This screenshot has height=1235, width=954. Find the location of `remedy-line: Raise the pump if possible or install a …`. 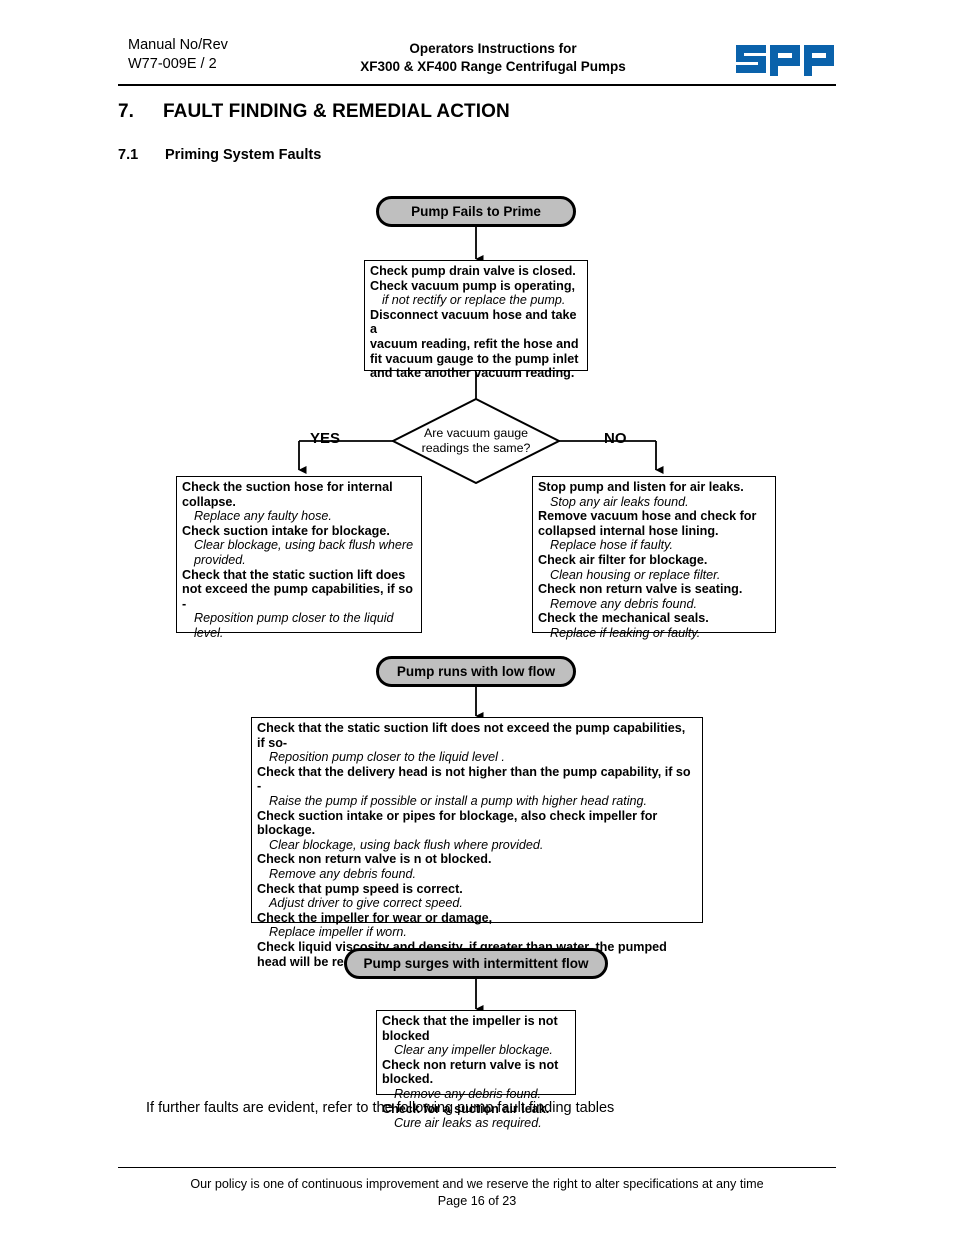

remedy-line: Raise the pump if possible or install a … is located at coordinates (458, 800).